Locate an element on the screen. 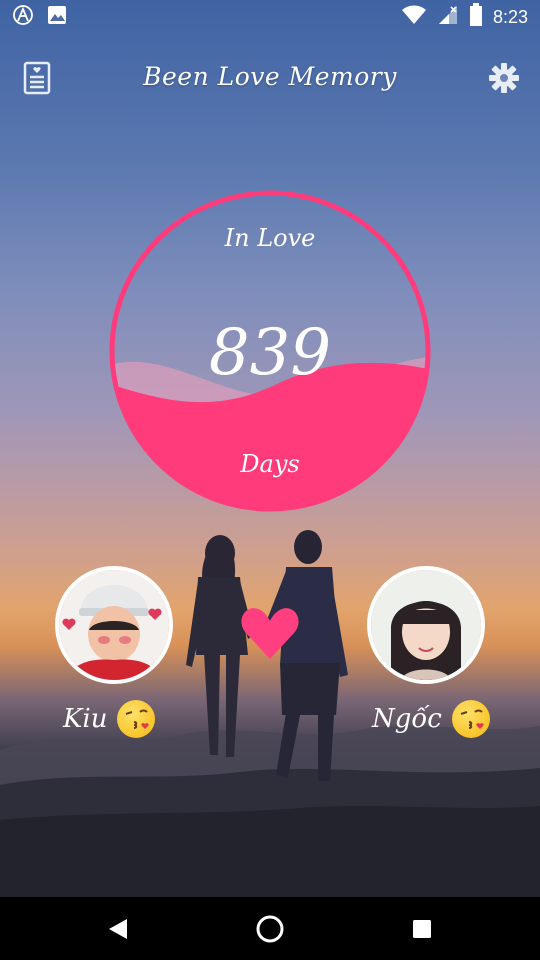 The image size is (540, 960). signal-icon is located at coordinates (448, 17).